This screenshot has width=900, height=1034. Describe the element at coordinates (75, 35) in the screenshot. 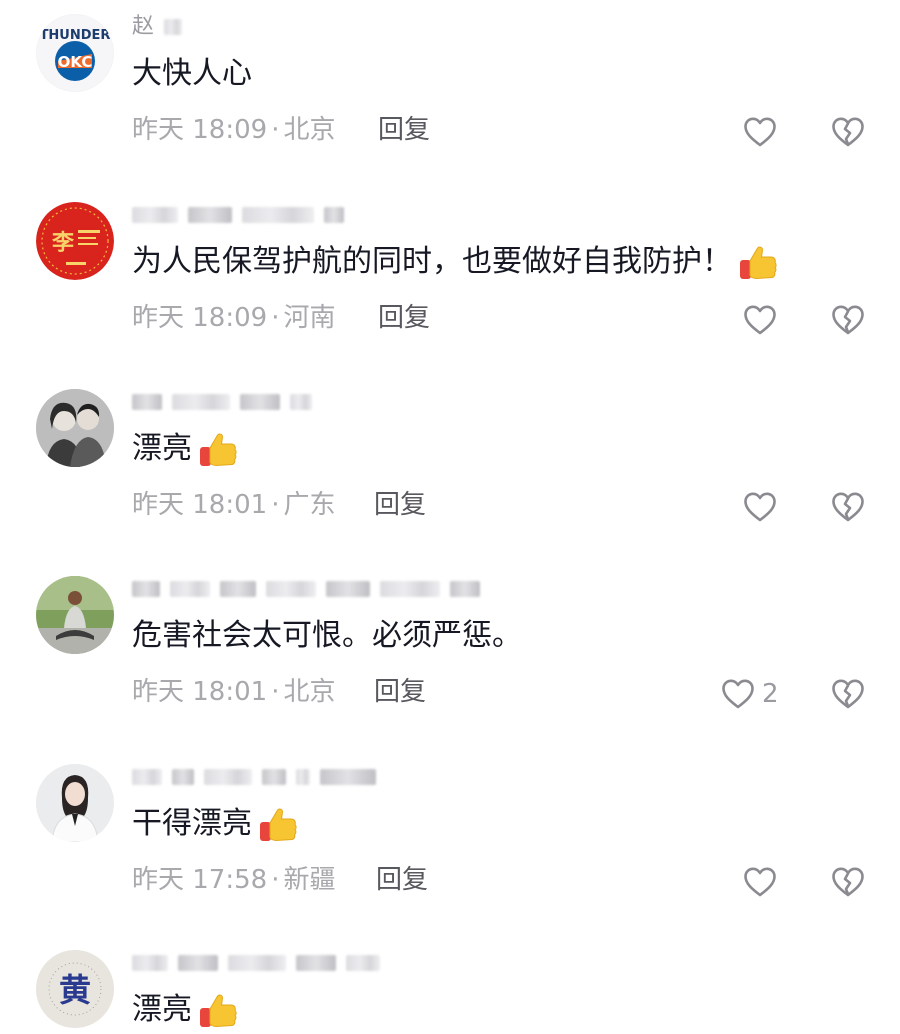

I see `thunder-text: THUNDER` at that location.